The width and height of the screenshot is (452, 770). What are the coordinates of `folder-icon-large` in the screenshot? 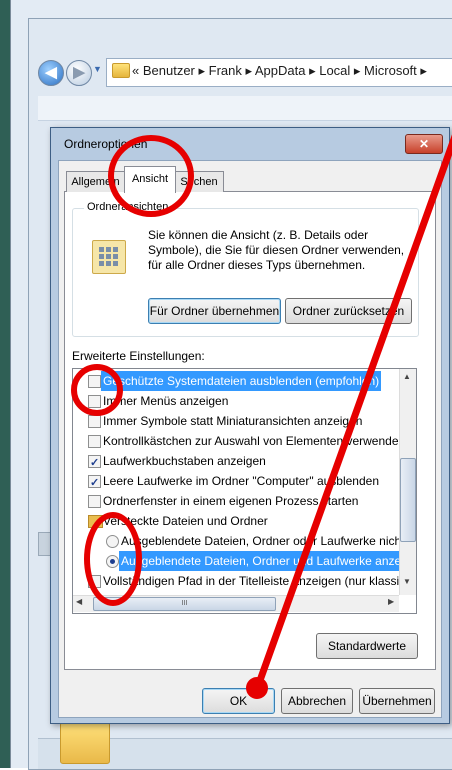 It's located at (85, 743).